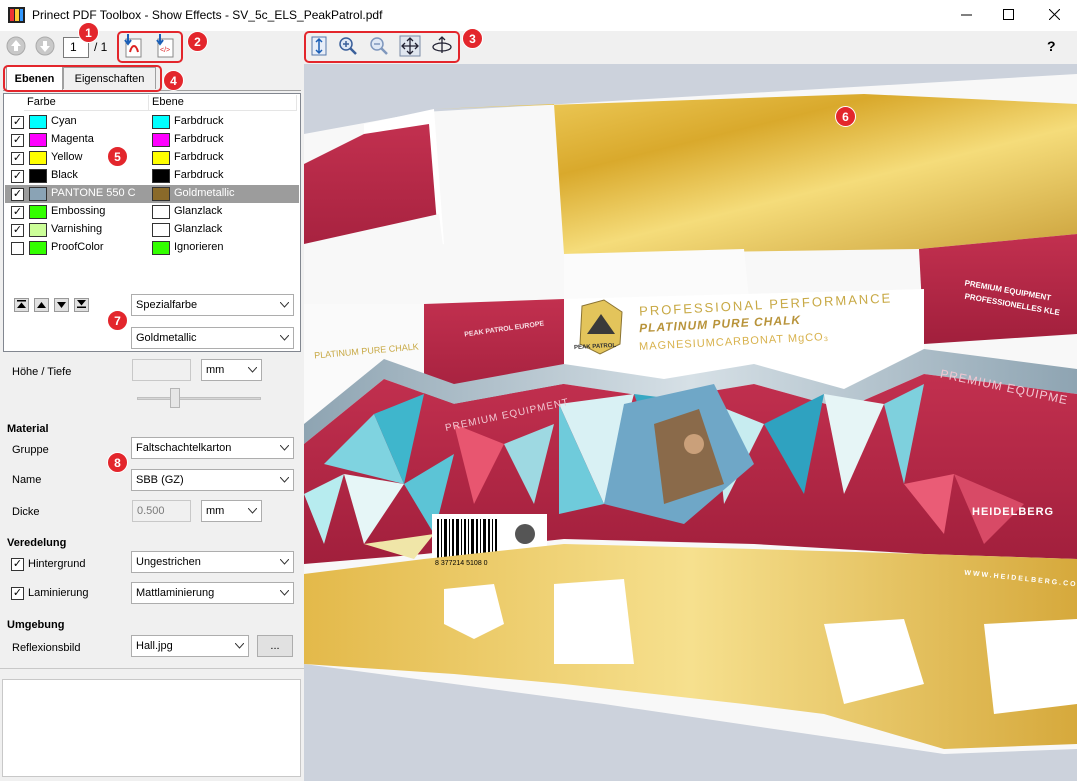 This screenshot has height=781, width=1077. Describe the element at coordinates (64, 175) in the screenshot. I see `color-name: Black` at that location.